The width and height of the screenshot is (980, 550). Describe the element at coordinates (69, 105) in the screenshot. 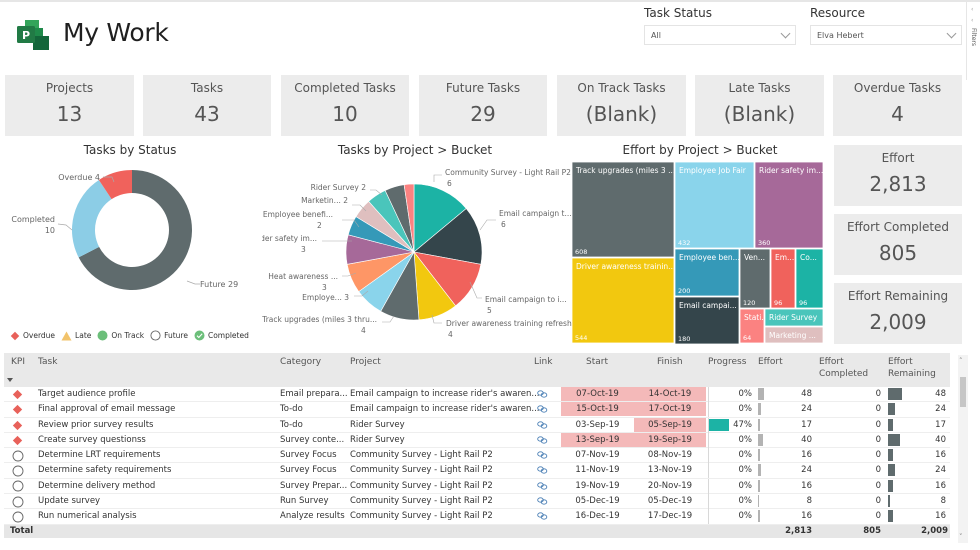

I see `kpi-card-projects: Projects 13` at that location.